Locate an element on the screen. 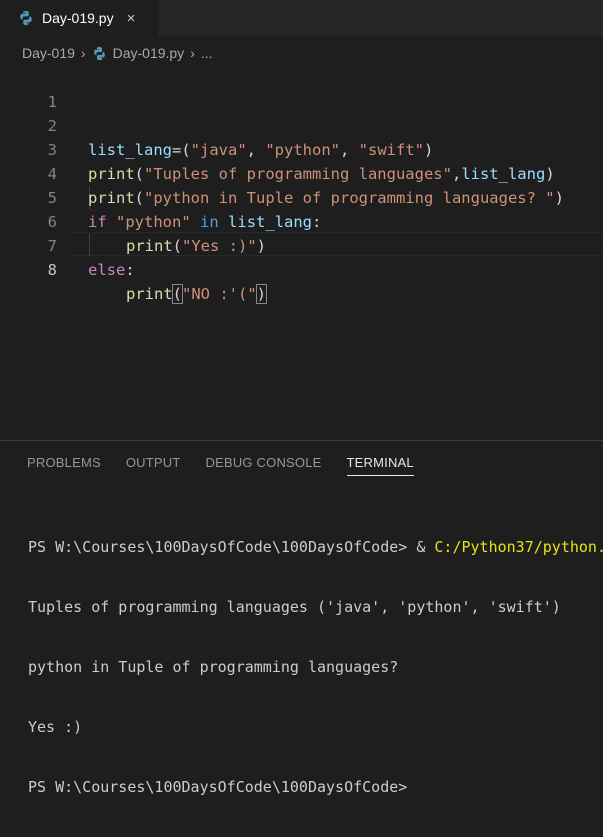 The image size is (603, 837). tab-debug-console: DEBUG CONSOLE is located at coordinates (264, 465).